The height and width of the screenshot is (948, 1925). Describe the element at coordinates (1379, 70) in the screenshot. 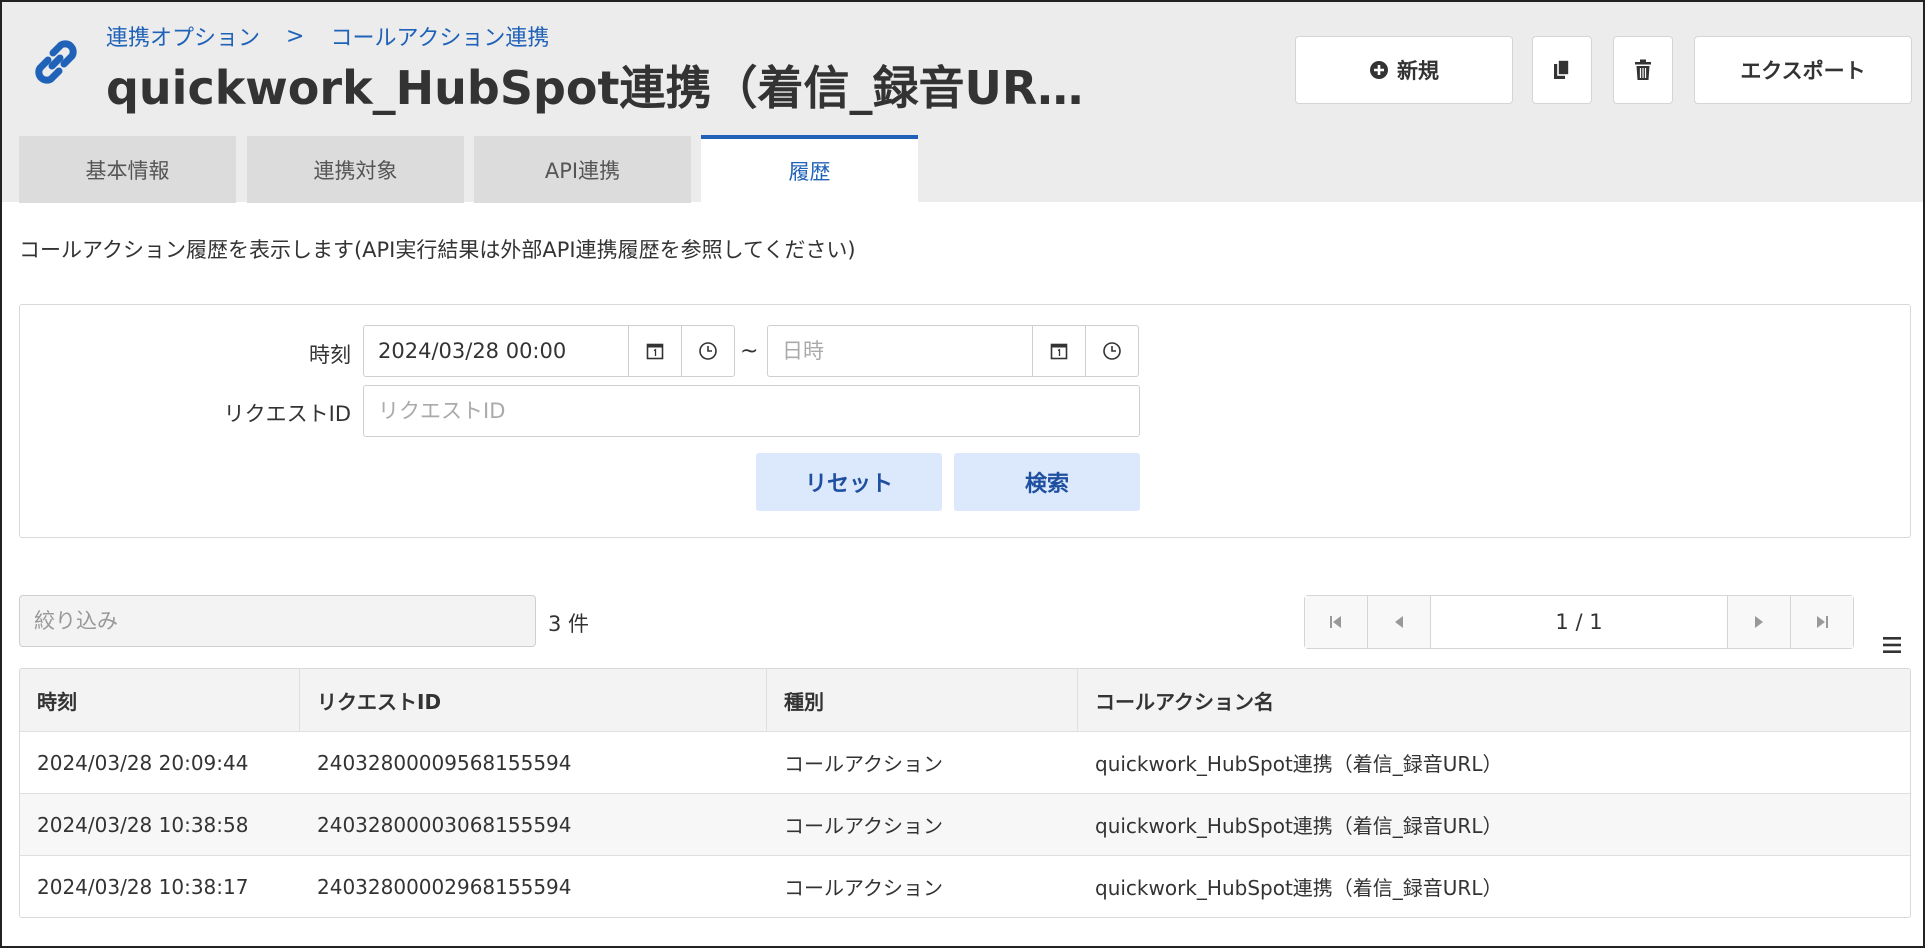

I see `plus-circle-icon` at that location.